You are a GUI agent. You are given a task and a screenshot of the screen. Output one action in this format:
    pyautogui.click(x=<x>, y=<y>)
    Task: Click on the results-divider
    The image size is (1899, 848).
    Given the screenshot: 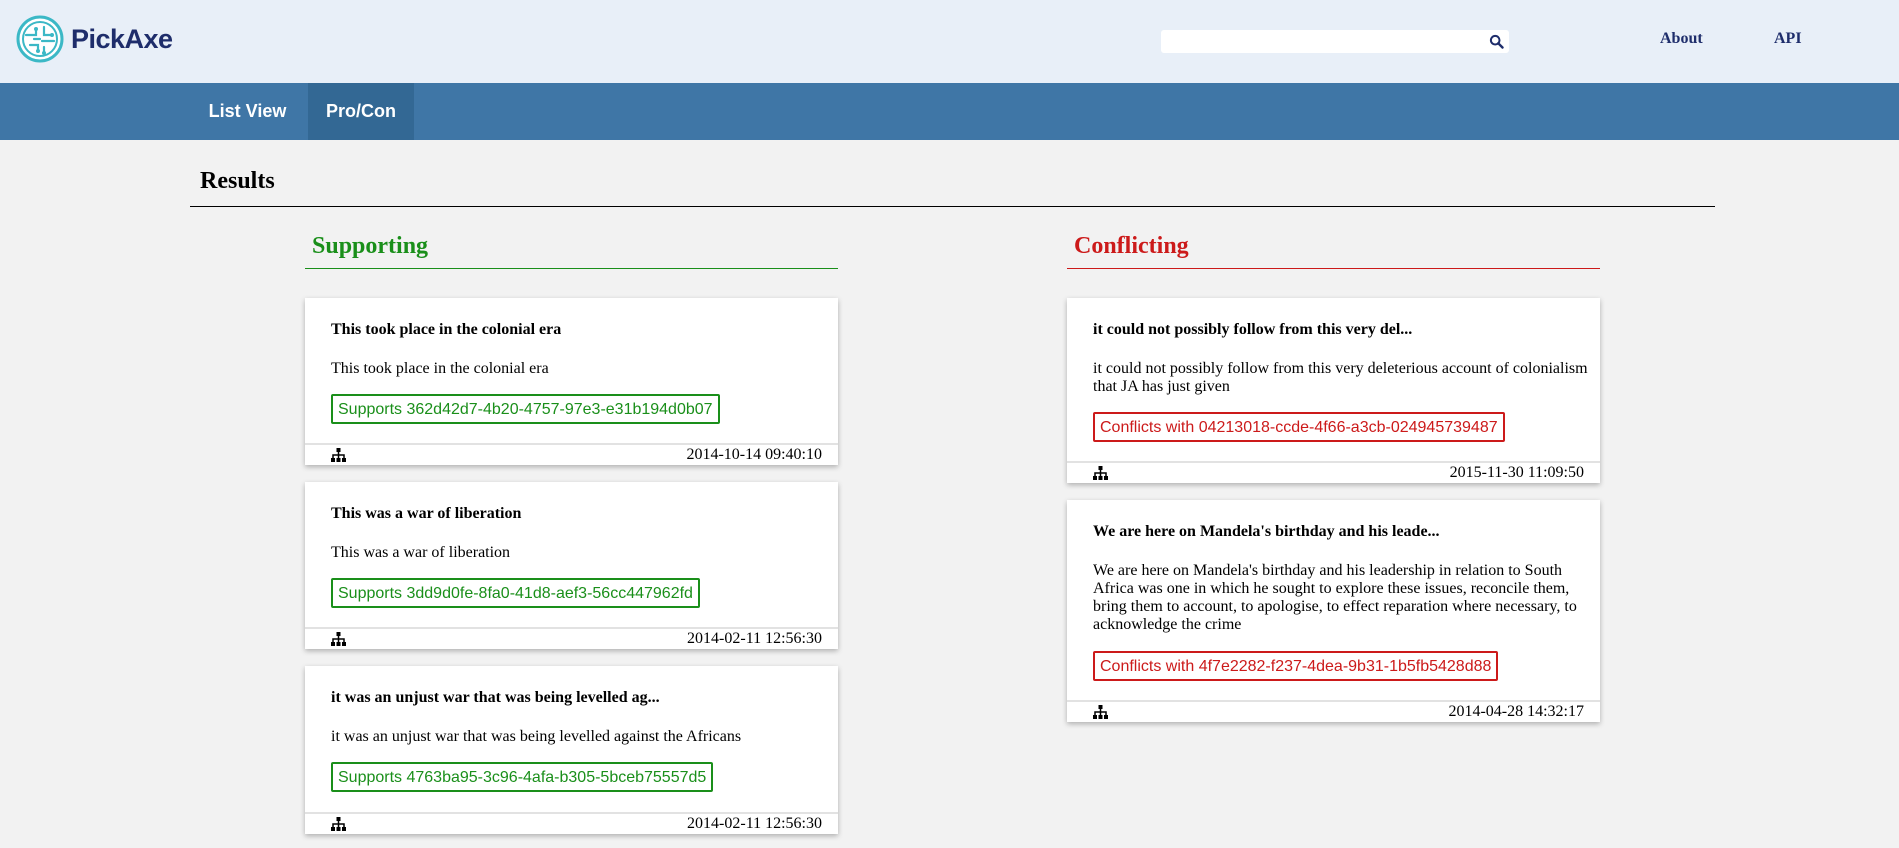 What is the action you would take?
    pyautogui.click(x=952, y=206)
    